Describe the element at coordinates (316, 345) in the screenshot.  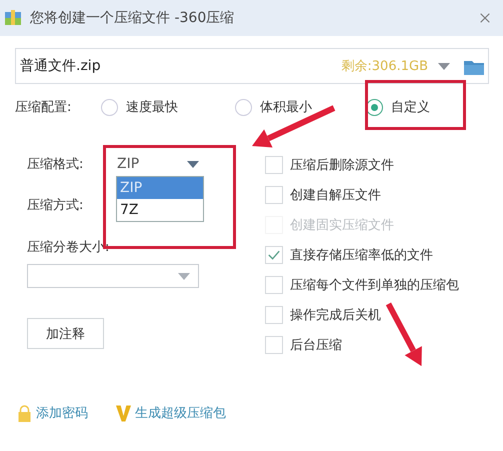
I see `checkbox-label: 后台压缩` at that location.